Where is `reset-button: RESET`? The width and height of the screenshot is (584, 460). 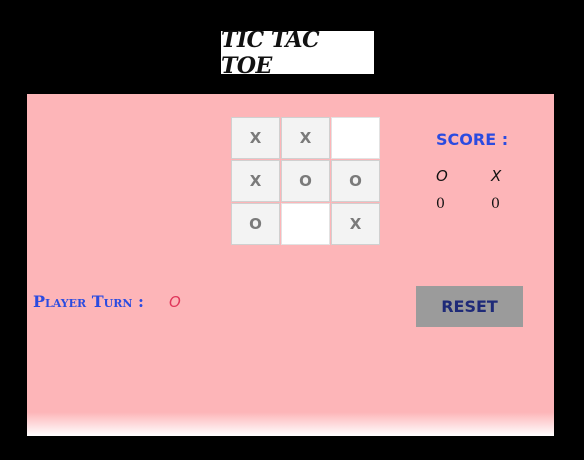 reset-button: RESET is located at coordinates (469, 306).